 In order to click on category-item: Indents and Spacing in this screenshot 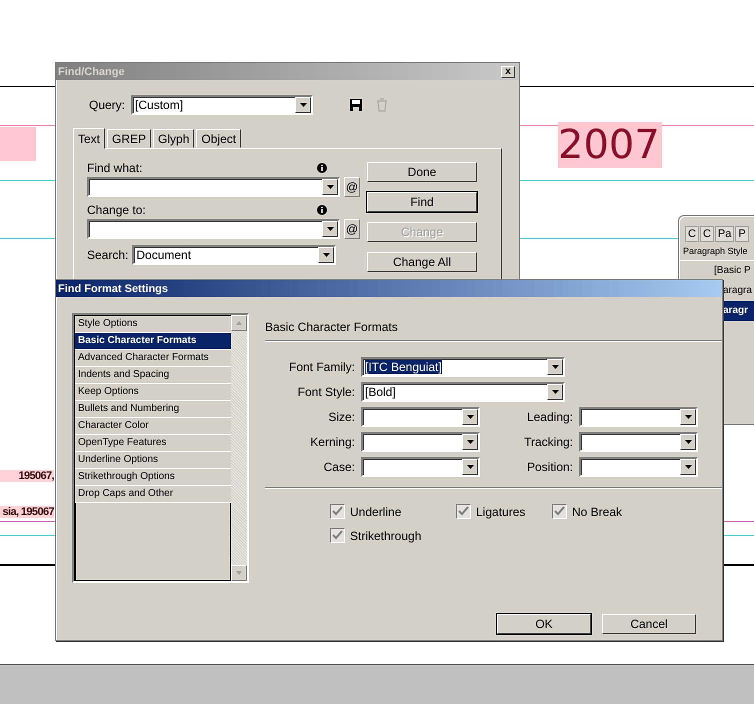, I will do `click(153, 375)`.